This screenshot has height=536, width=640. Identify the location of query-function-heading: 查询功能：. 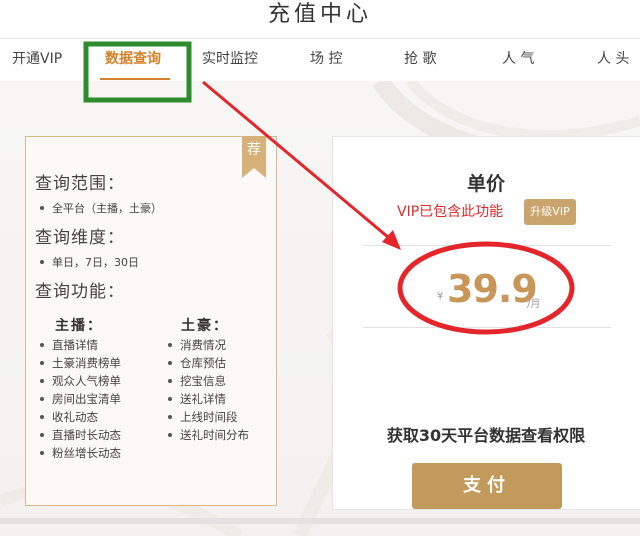
(80, 292).